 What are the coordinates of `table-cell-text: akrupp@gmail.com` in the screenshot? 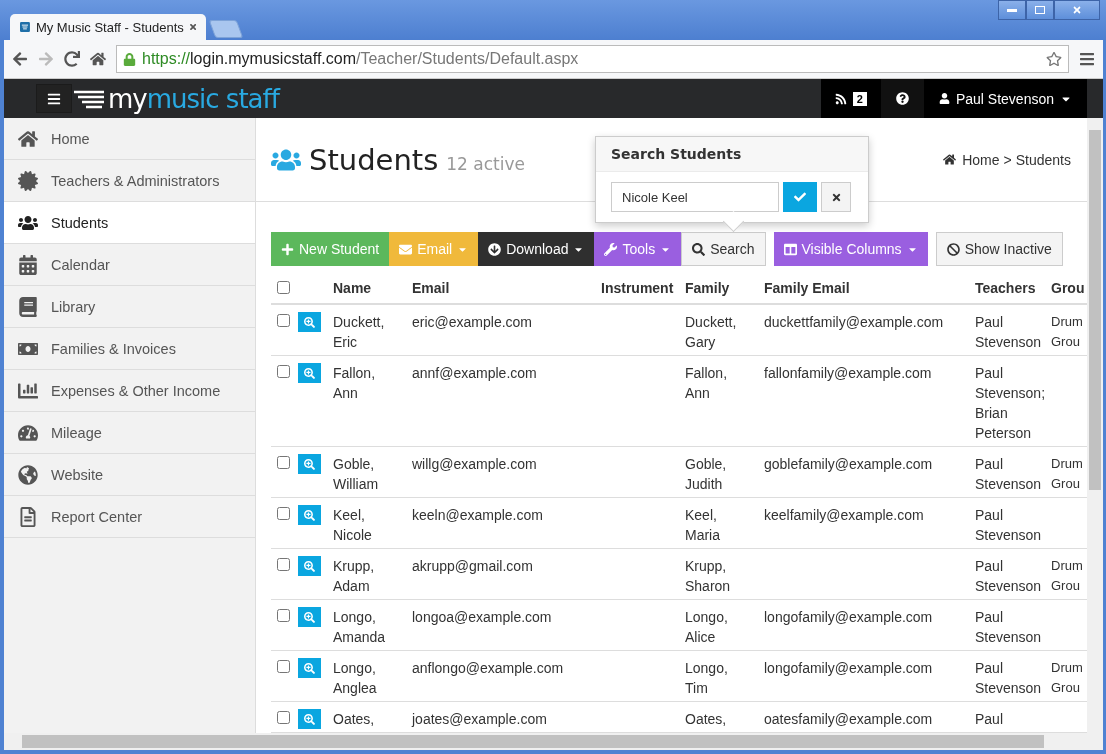 It's located at (473, 566).